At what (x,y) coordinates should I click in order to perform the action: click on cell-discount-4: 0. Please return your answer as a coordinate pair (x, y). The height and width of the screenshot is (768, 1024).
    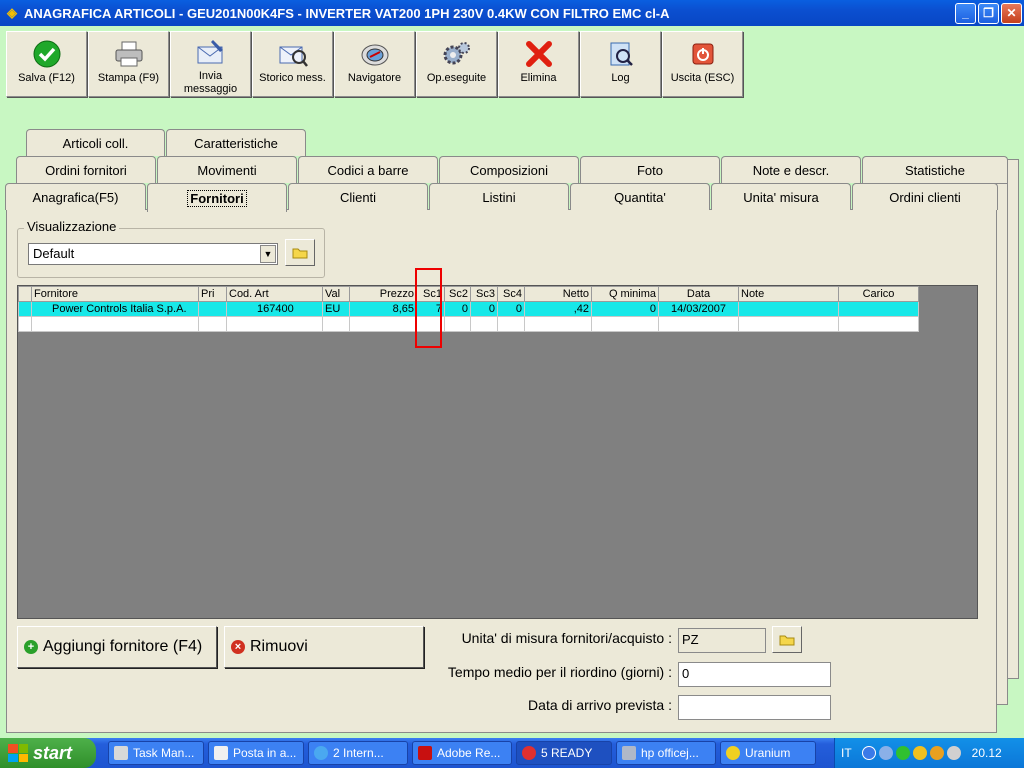
    Looking at the image, I should click on (511, 309).